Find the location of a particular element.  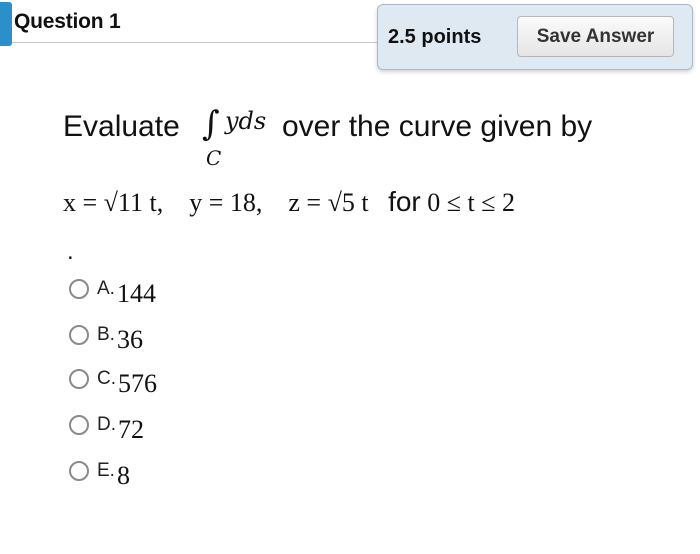

choice-value: 72 is located at coordinates (131, 429).